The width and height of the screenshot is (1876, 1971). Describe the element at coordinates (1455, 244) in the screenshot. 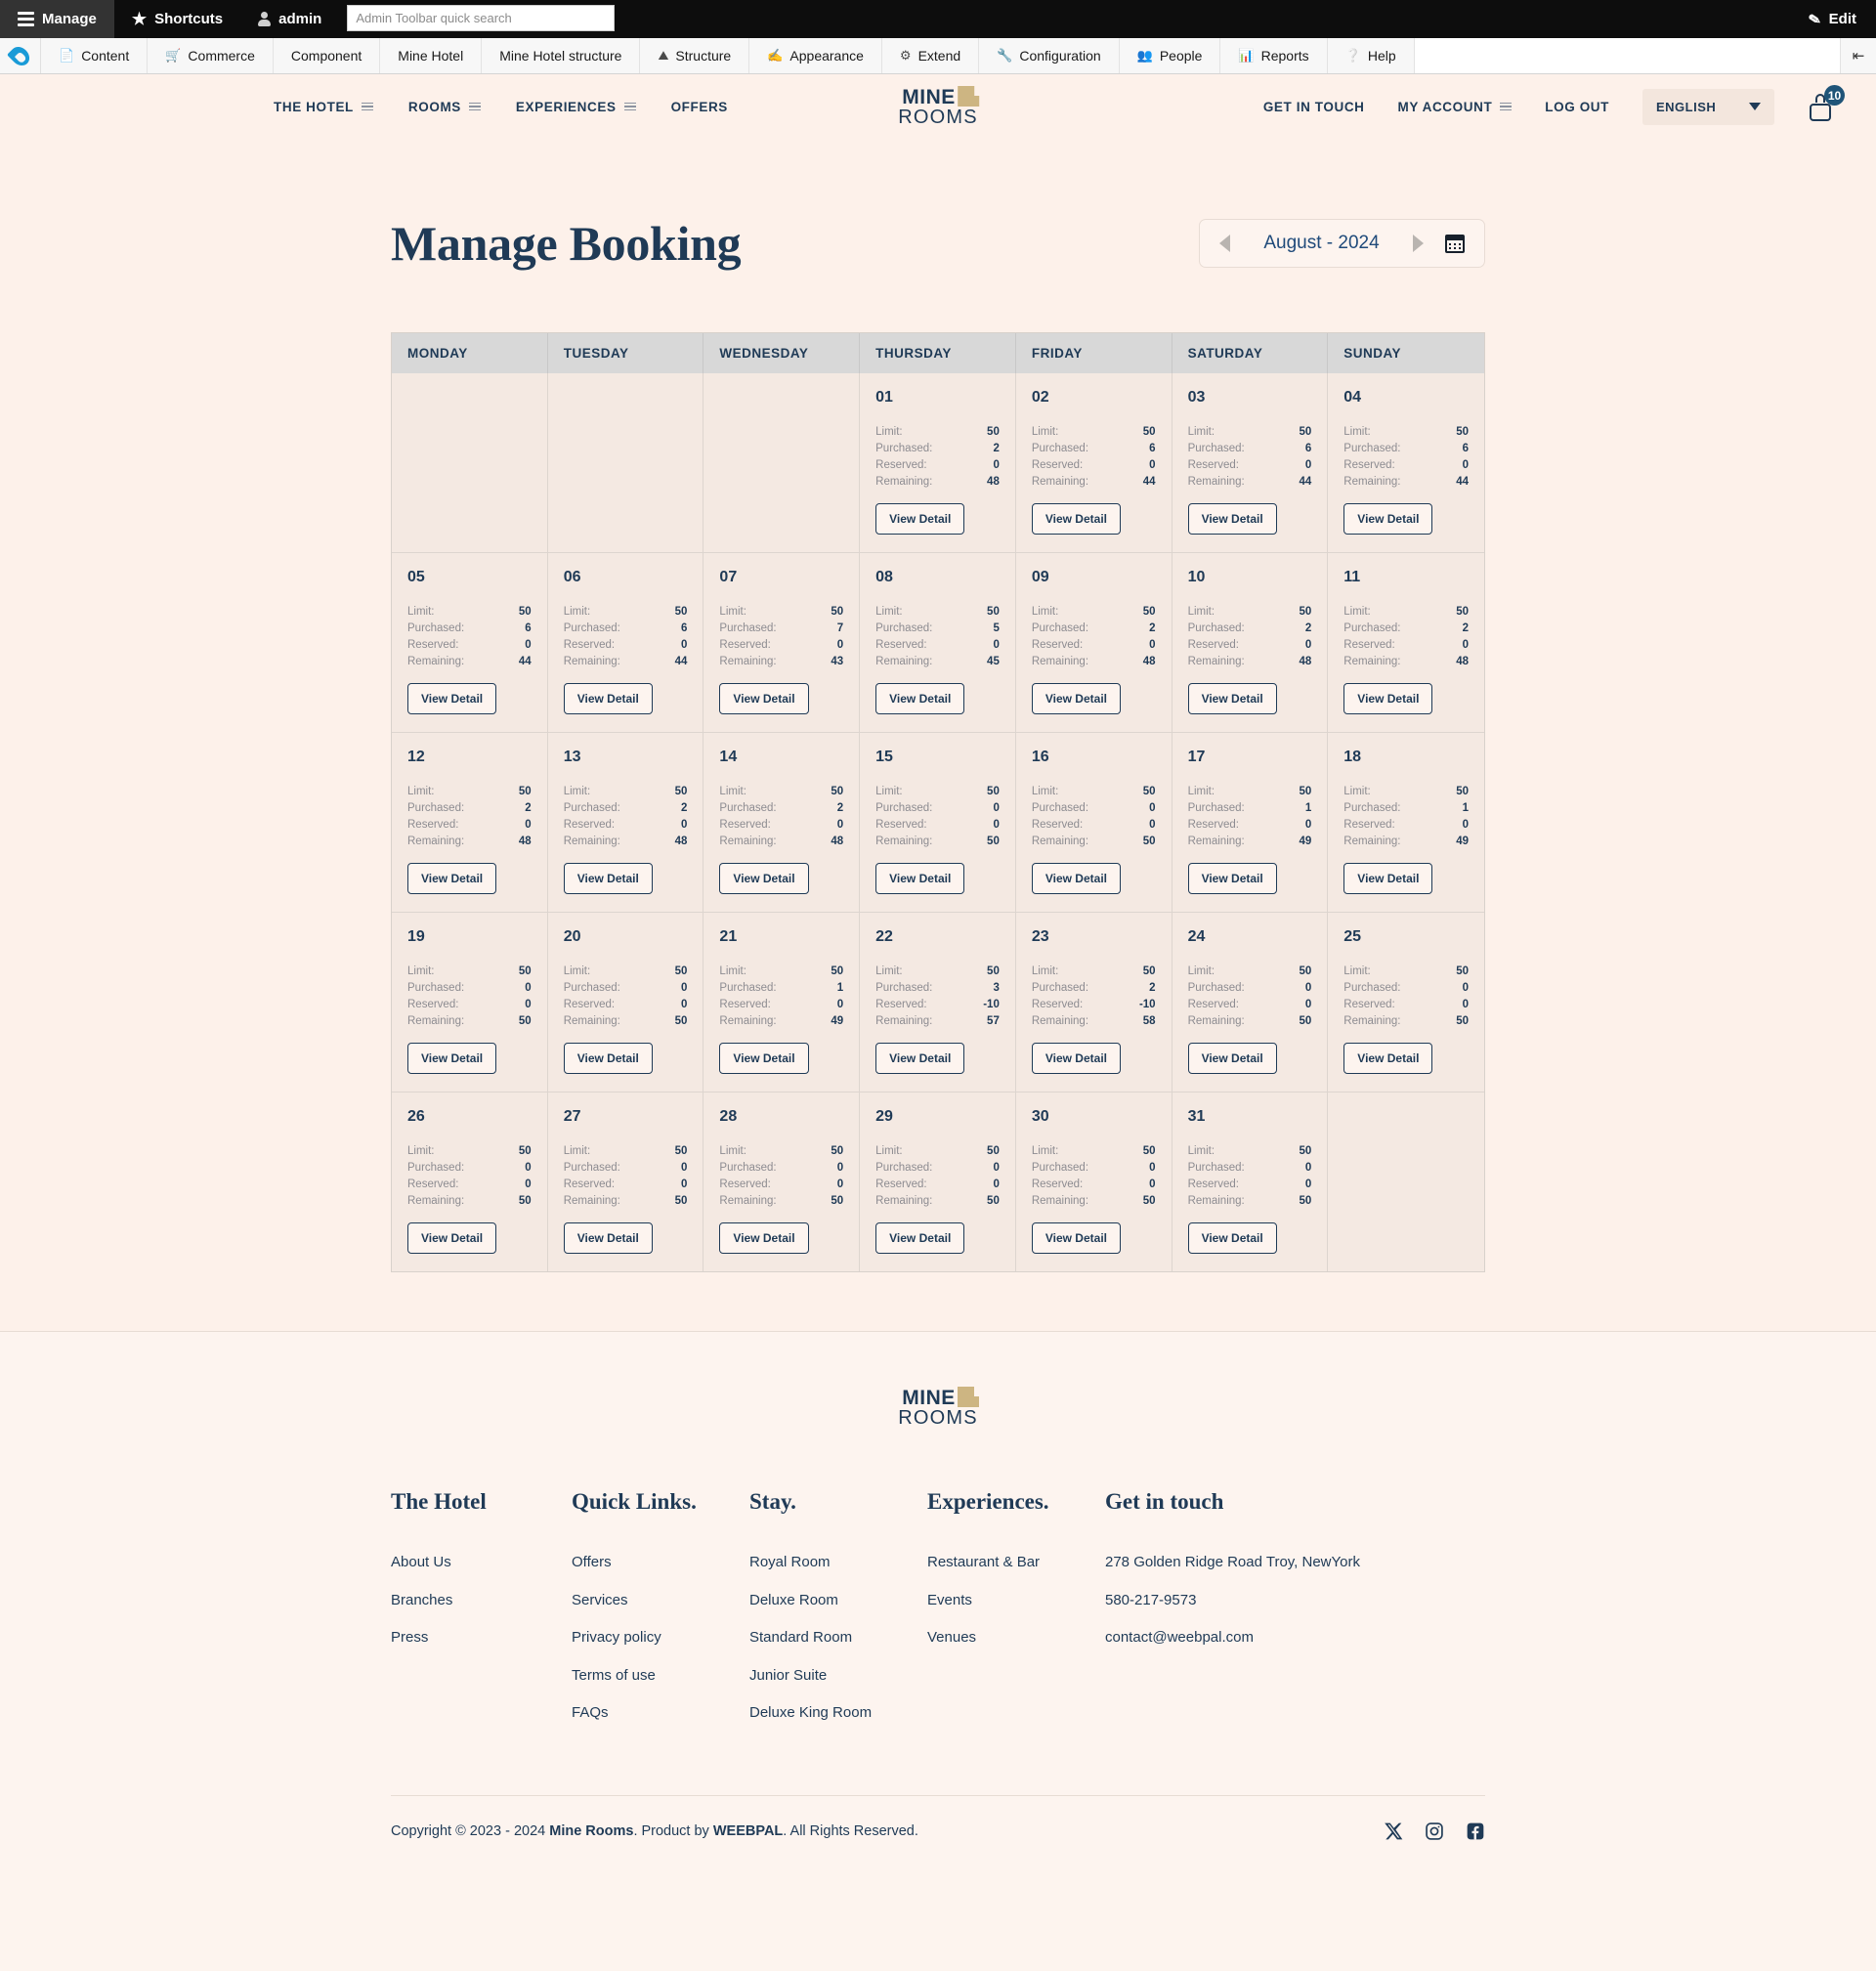

I see `calendar-icon` at that location.